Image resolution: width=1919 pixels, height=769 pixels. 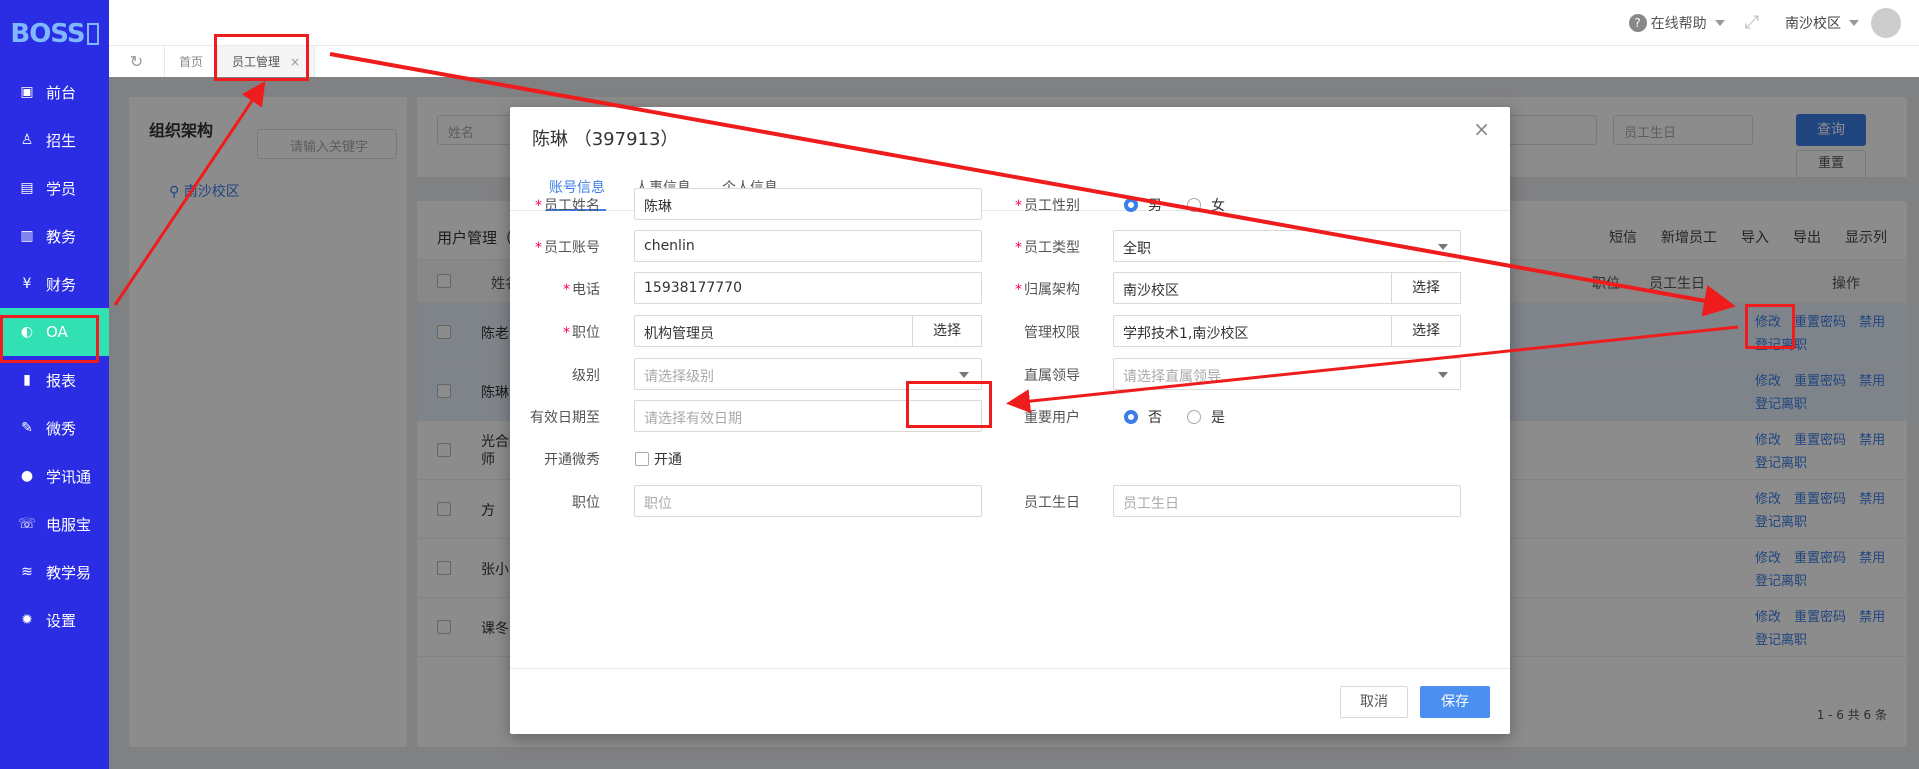 What do you see at coordinates (137, 61) in the screenshot?
I see `refresh-icon: ↻` at bounding box center [137, 61].